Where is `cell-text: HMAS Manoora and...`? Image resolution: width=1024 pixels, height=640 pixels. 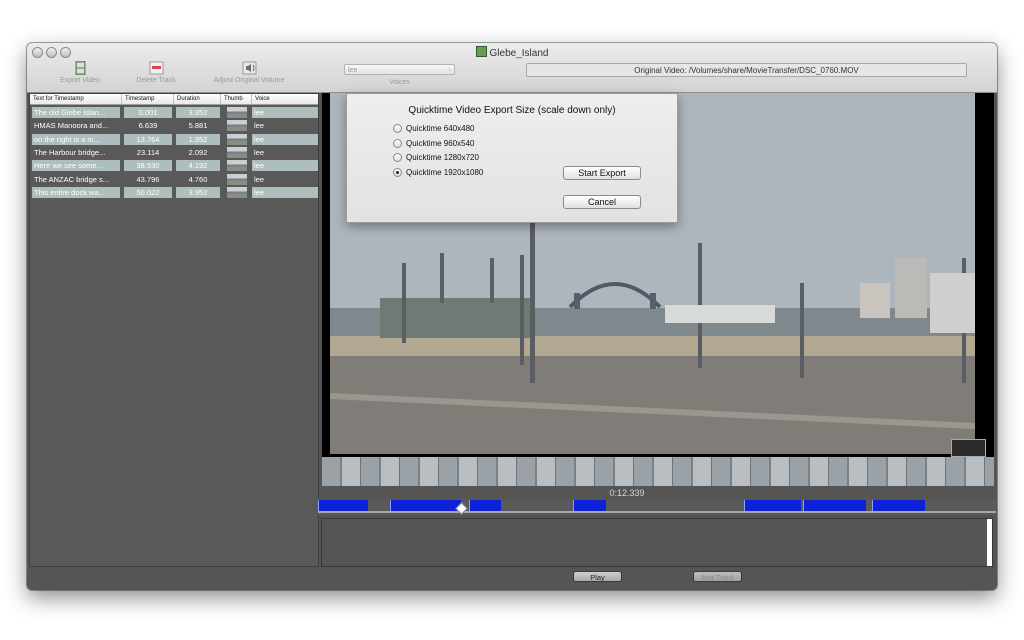 cell-text: HMAS Manoora and... is located at coordinates (71, 126).